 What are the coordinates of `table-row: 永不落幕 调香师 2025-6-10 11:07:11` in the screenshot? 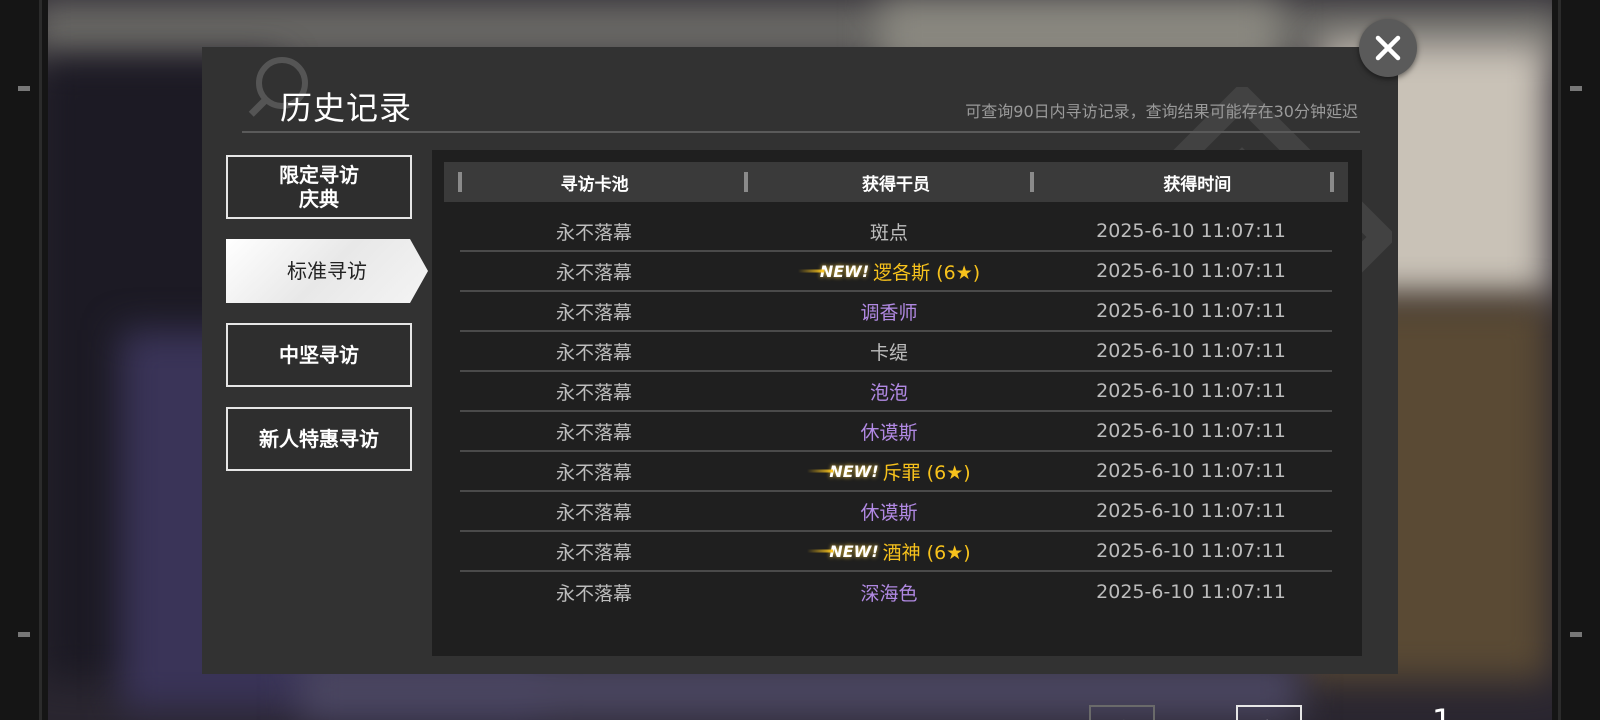 It's located at (896, 312).